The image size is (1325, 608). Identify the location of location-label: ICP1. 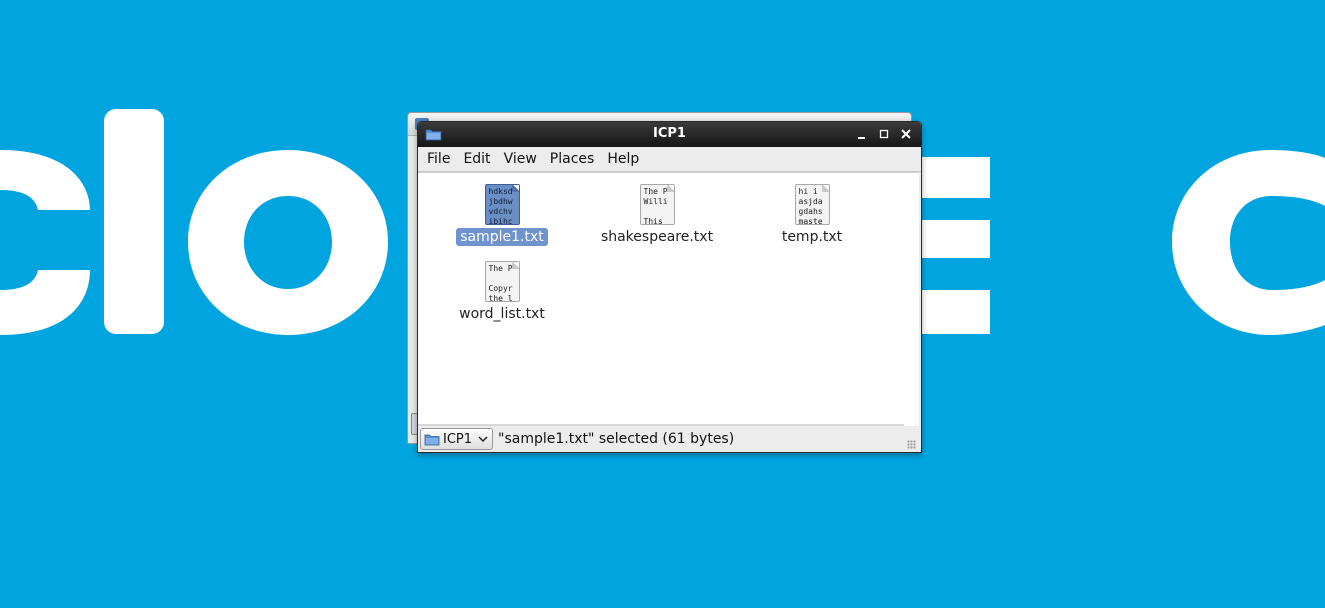
(458, 439).